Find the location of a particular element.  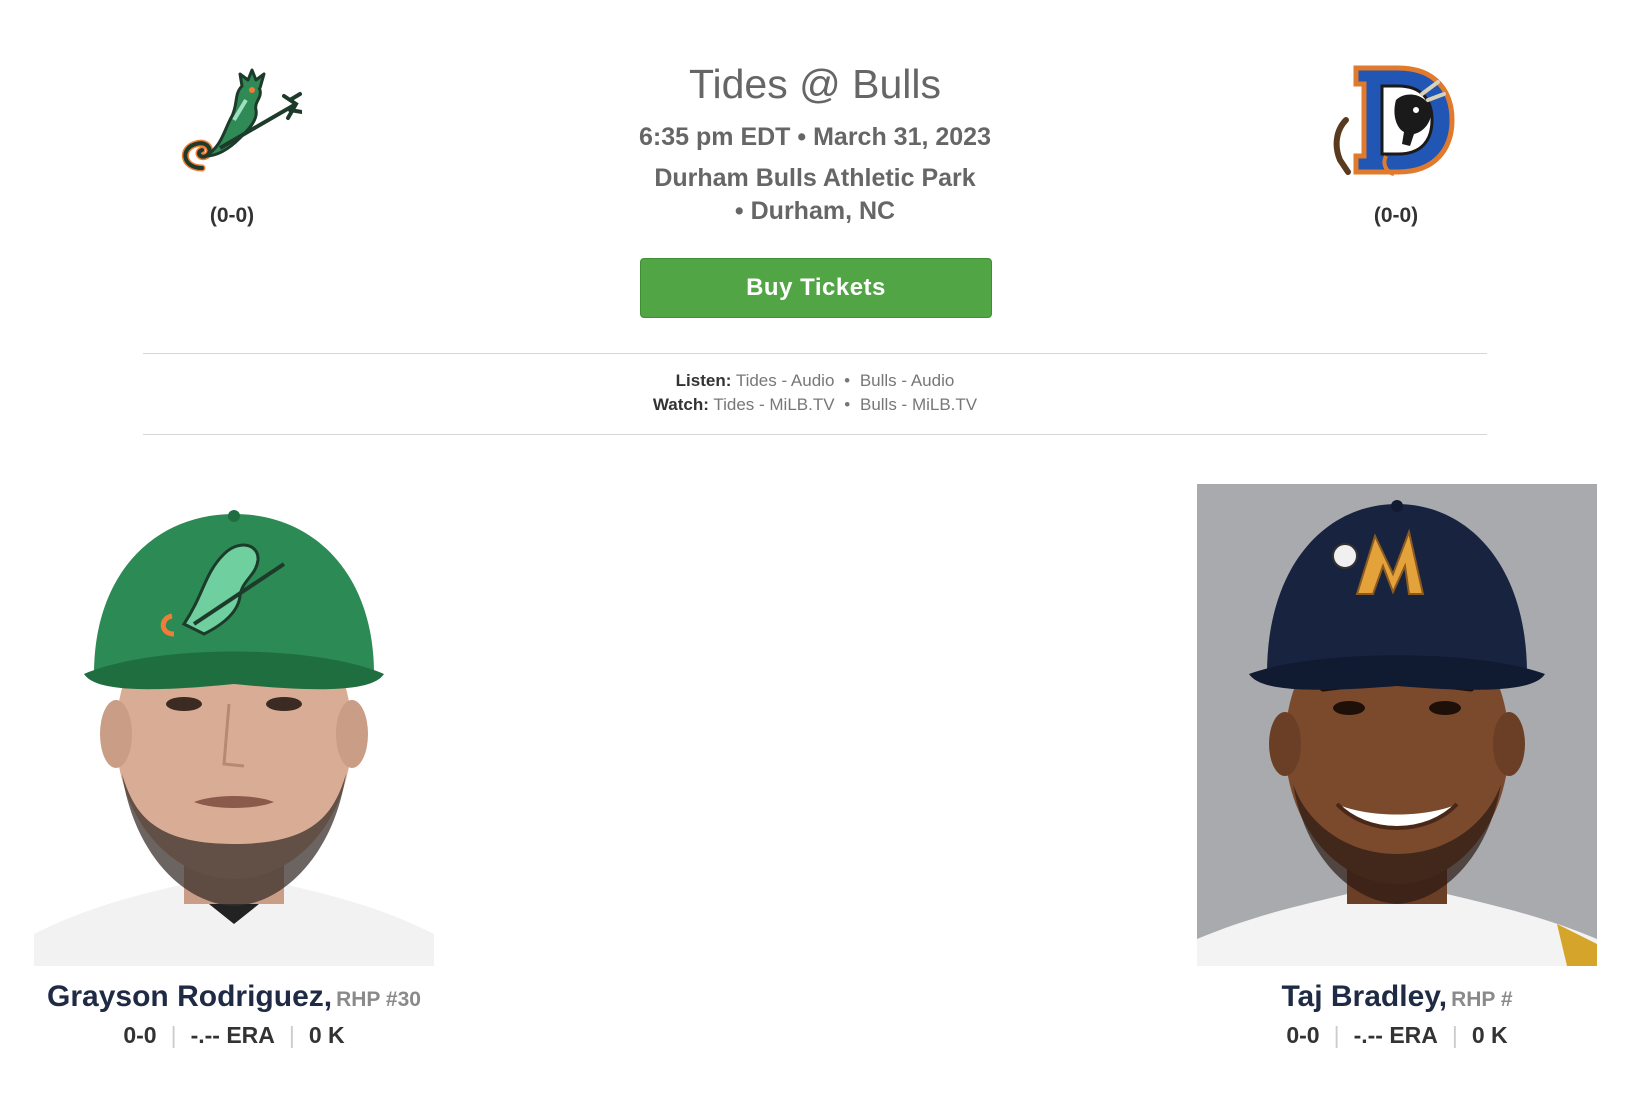

watch-row: Watch: Tides - MiLB.TV • Bulls - MiLB.TV is located at coordinates (815, 405).